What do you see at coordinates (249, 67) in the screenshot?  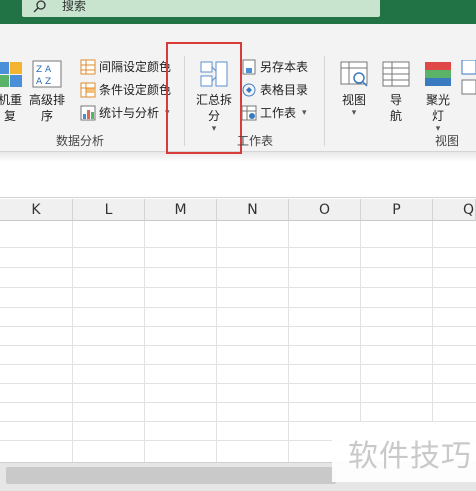 I see `save-sheet-icon` at bounding box center [249, 67].